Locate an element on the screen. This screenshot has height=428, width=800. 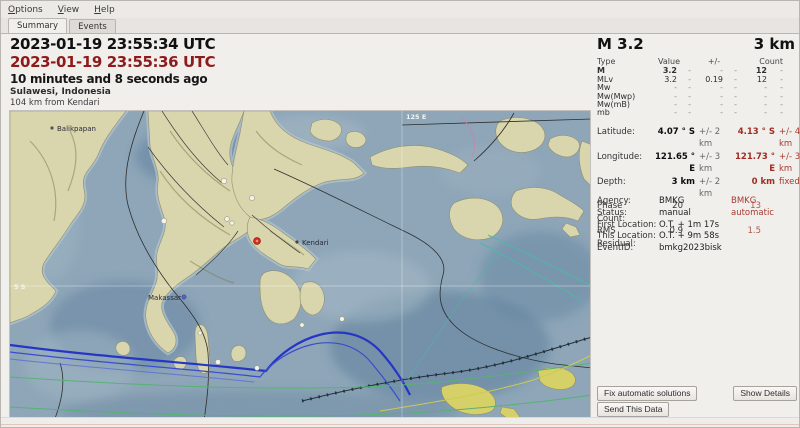
menu-view: View is located at coordinates (68, 10).